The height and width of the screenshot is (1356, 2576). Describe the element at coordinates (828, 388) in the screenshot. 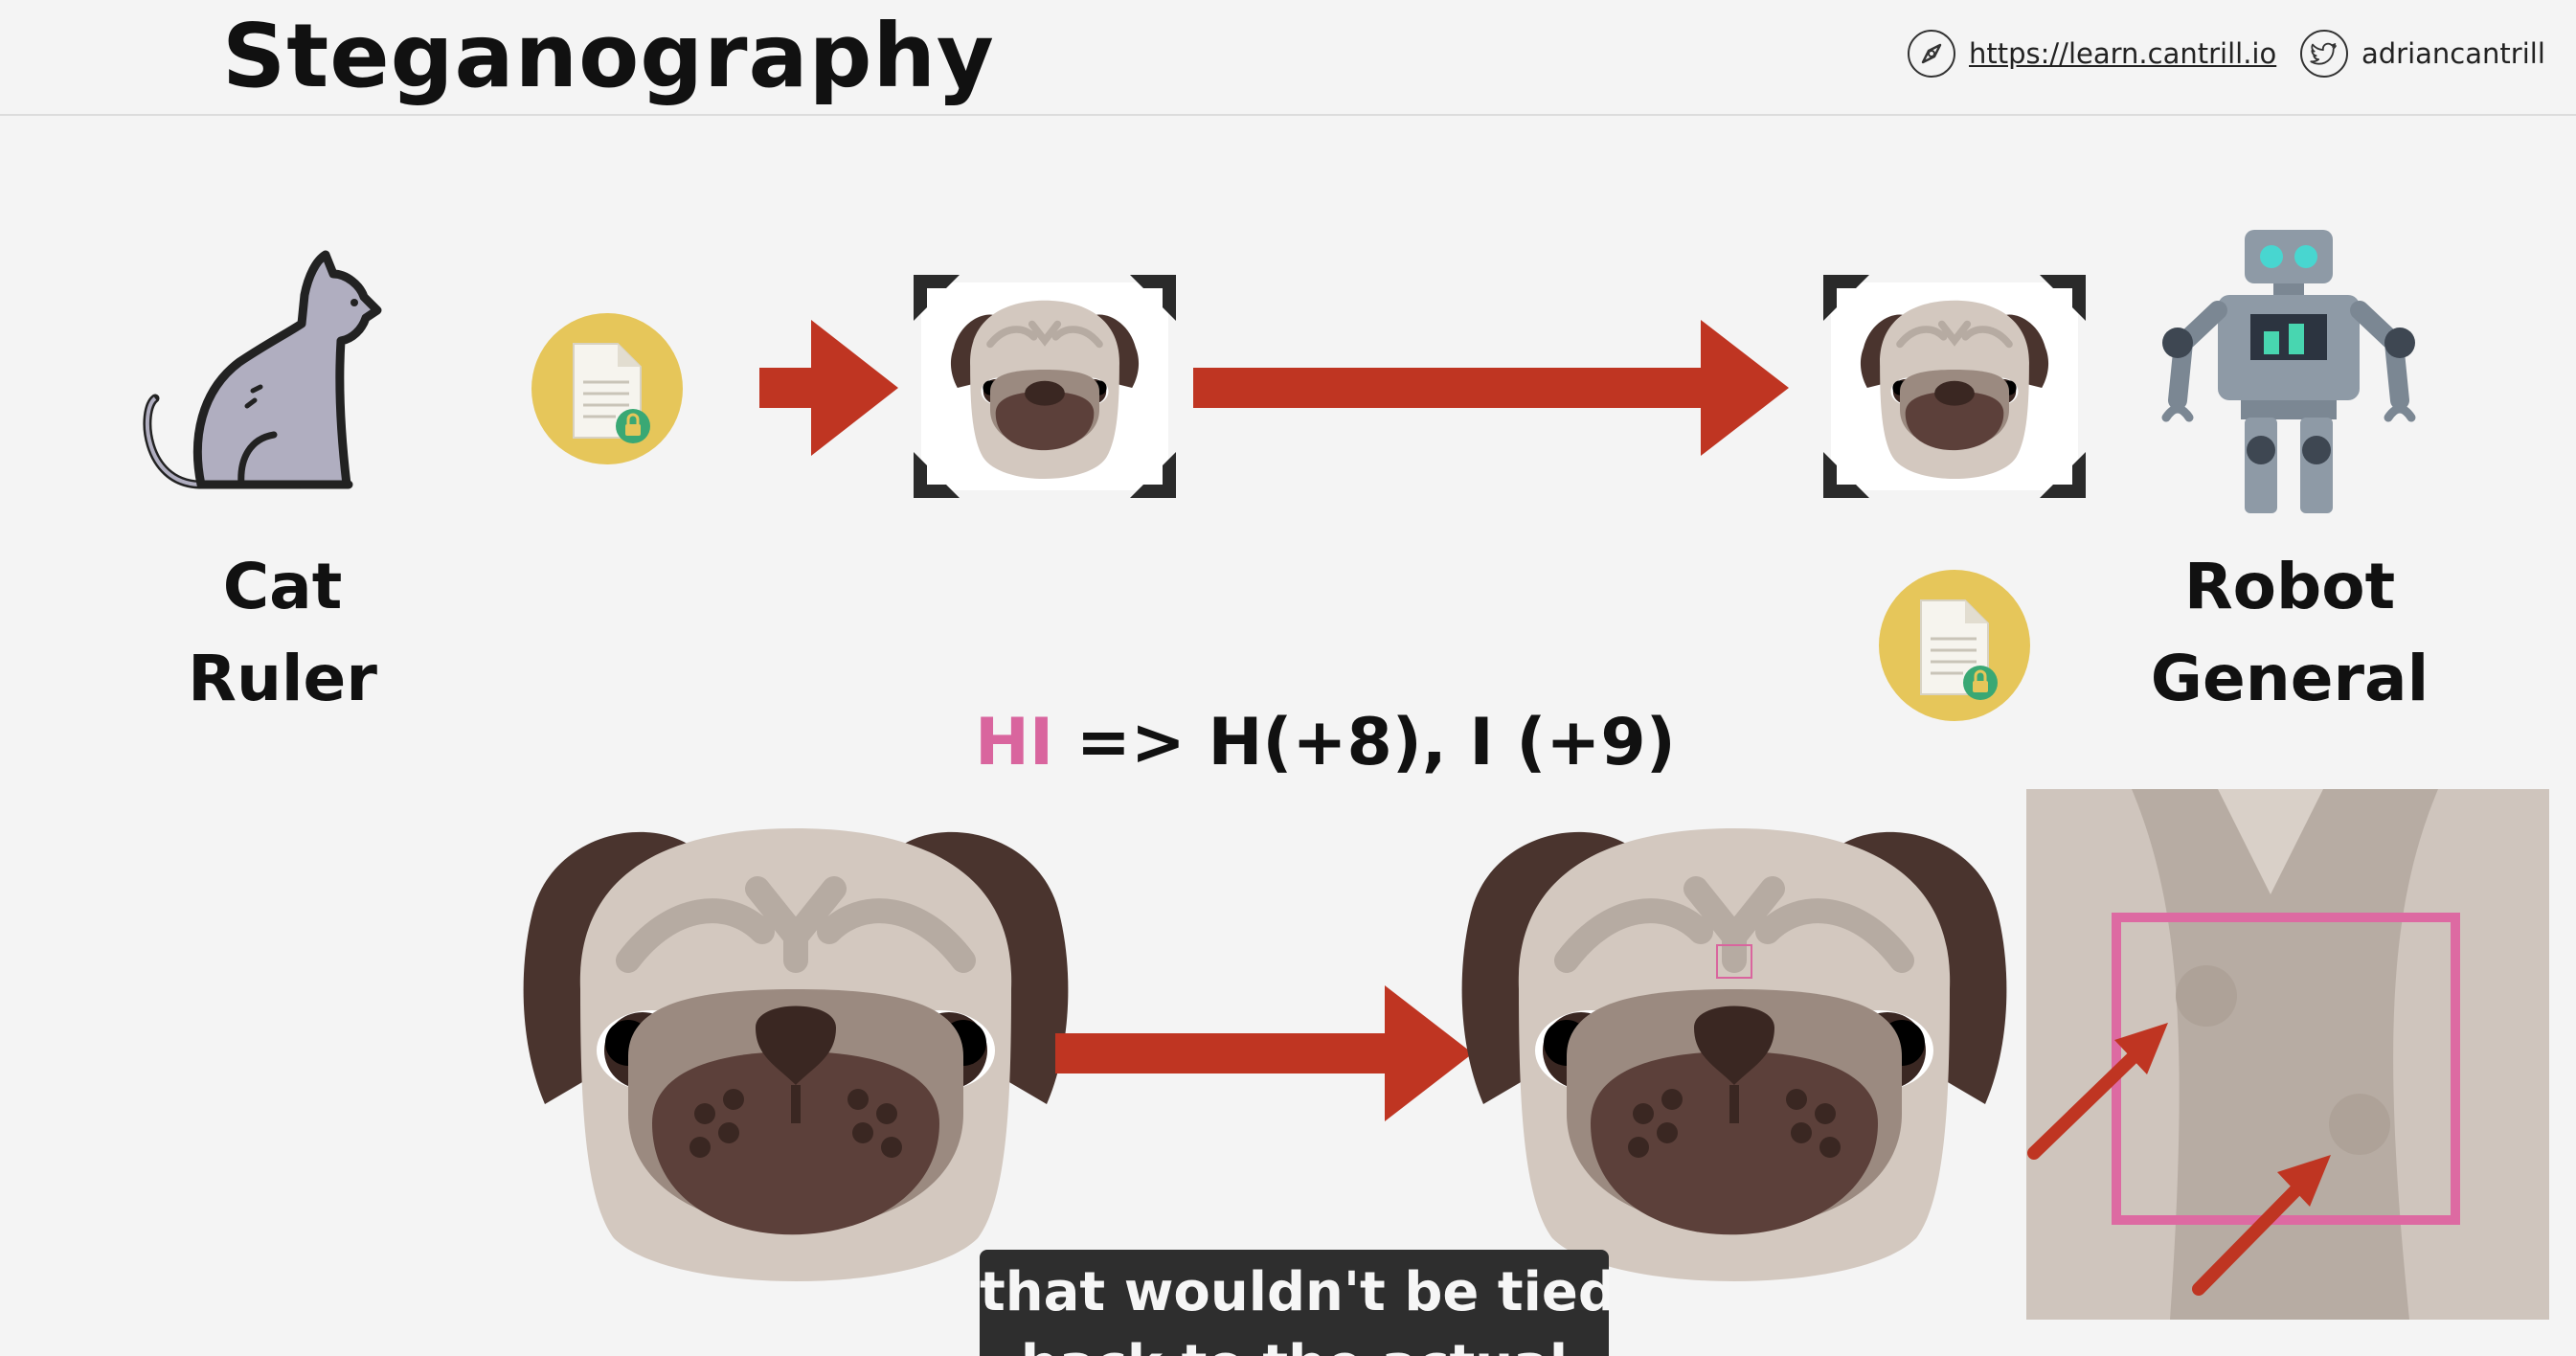

I see `small-arrow` at that location.